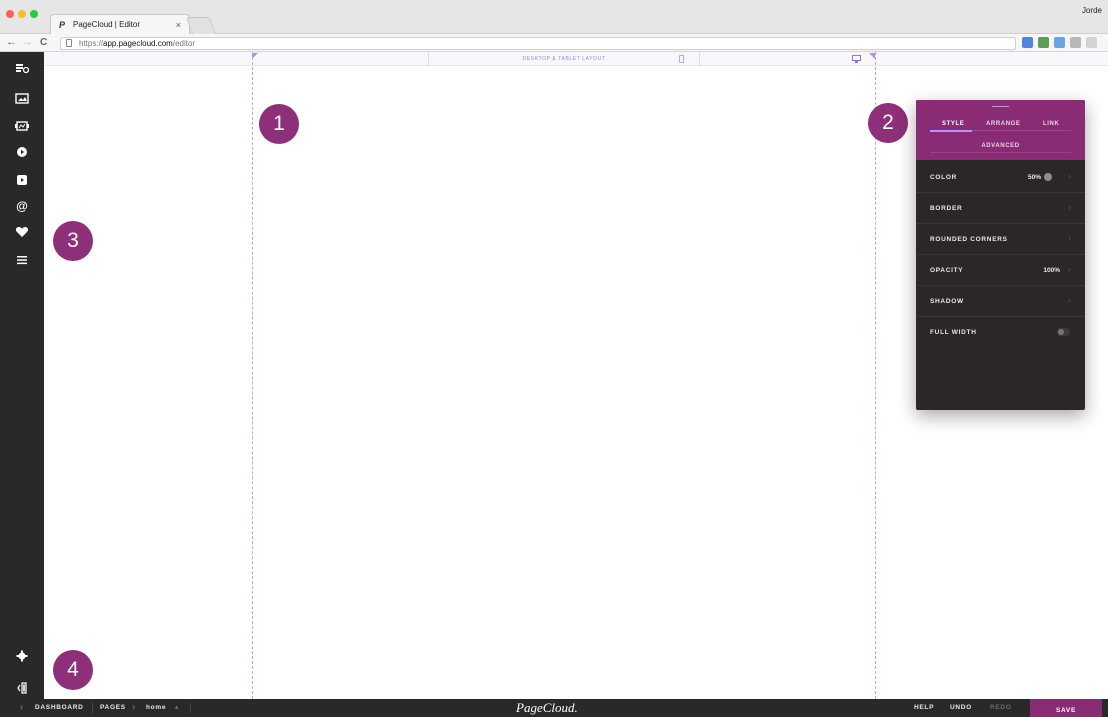 The image size is (1108, 717). What do you see at coordinates (69, 43) in the screenshot?
I see `page-info-icon` at bounding box center [69, 43].